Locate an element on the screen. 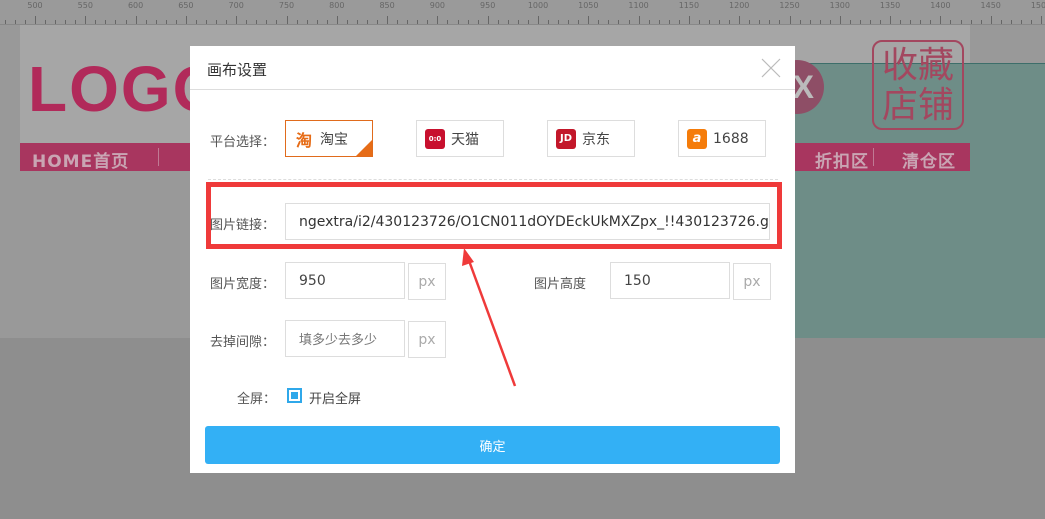 The image size is (1045, 519). ruler-label: 1250 is located at coordinates (789, 5).